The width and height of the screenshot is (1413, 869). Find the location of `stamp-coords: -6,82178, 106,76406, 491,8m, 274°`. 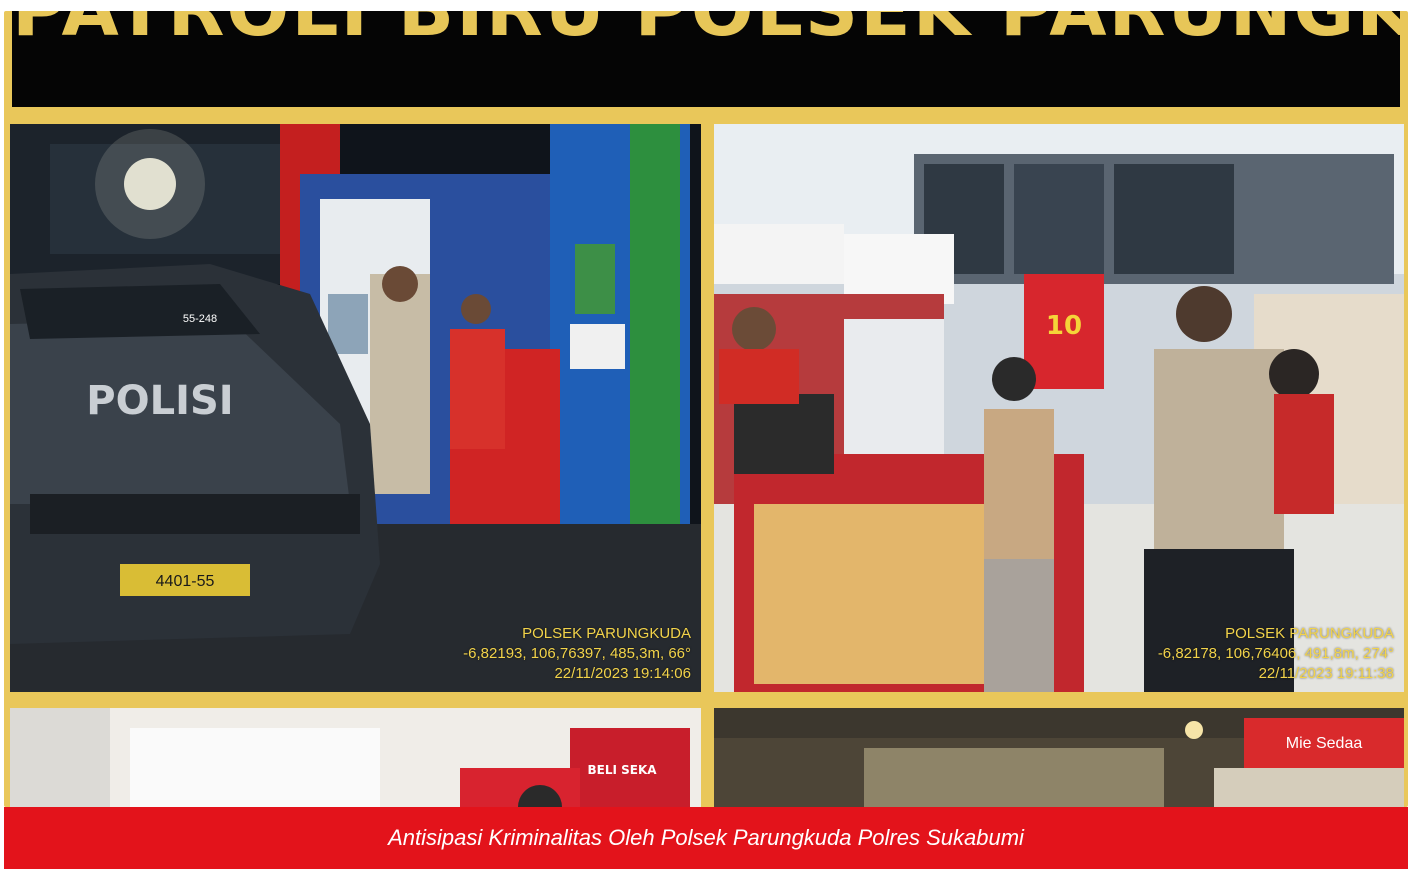

stamp-coords: -6,82178, 106,76406, 491,8m, 274° is located at coordinates (1275, 653).